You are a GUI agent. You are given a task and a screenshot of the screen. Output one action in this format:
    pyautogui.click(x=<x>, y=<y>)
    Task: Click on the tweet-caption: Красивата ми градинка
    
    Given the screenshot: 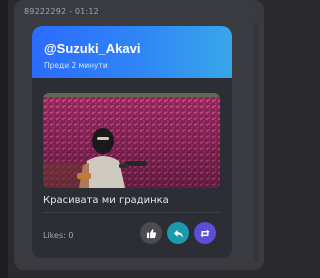 What is the action you would take?
    pyautogui.click(x=106, y=200)
    